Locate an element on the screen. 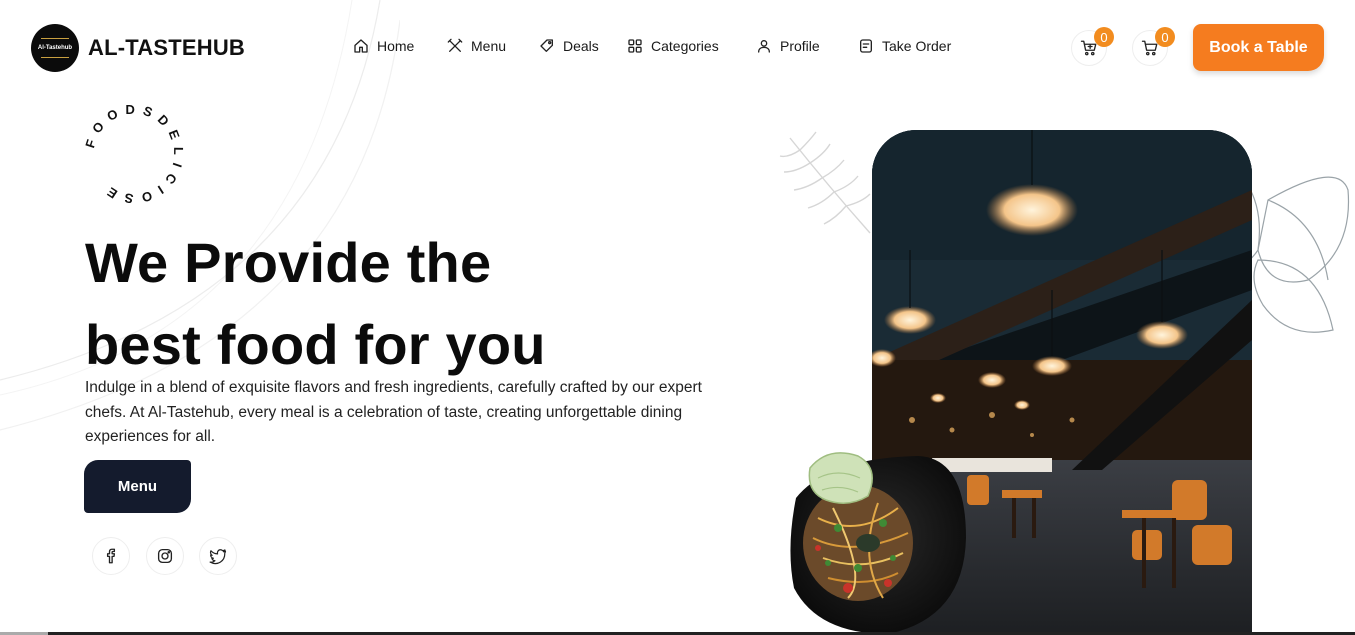 The width and height of the screenshot is (1355, 635). instagram-icon is located at coordinates (165, 556).